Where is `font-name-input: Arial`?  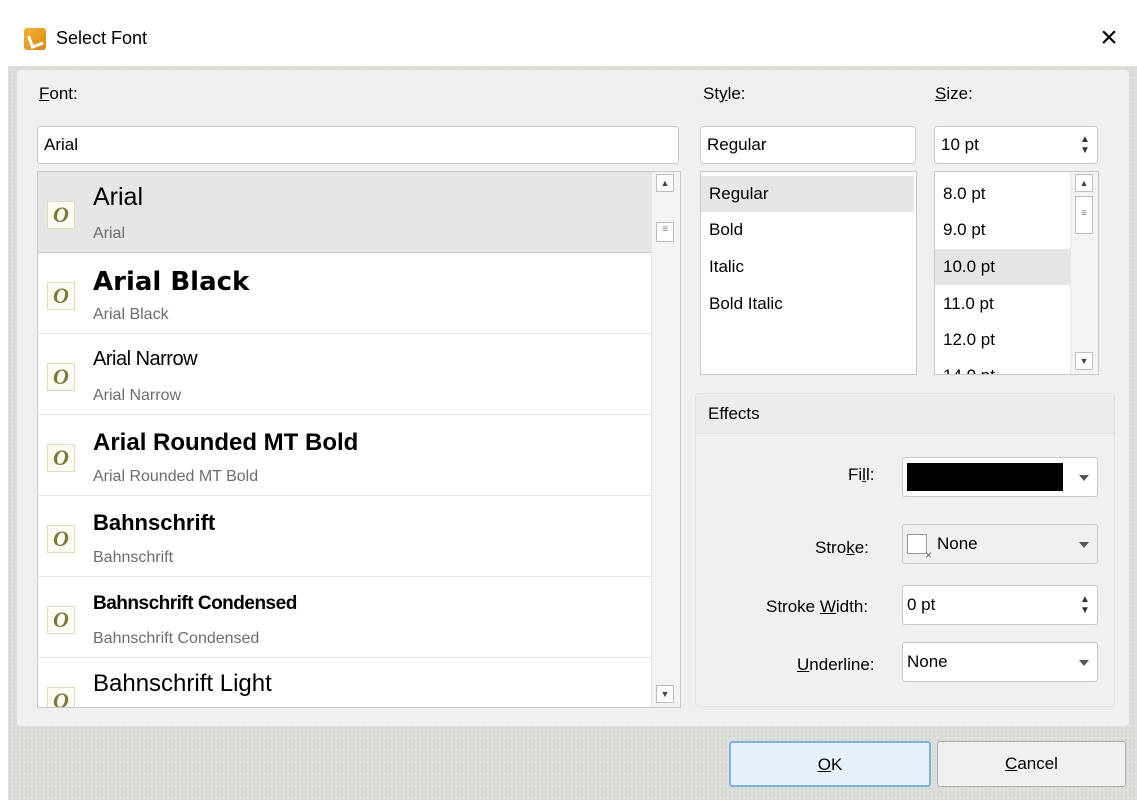 font-name-input: Arial is located at coordinates (358, 145).